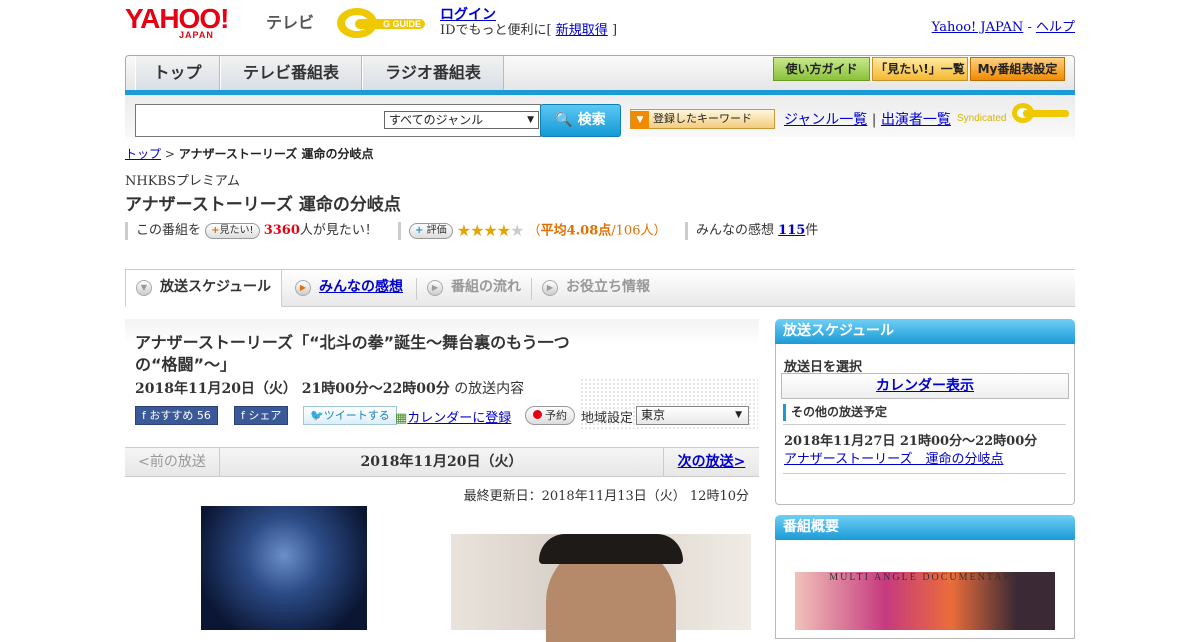  I want to click on top-links: Yahoo! JAPAN - ヘルプ, so click(1003, 25).